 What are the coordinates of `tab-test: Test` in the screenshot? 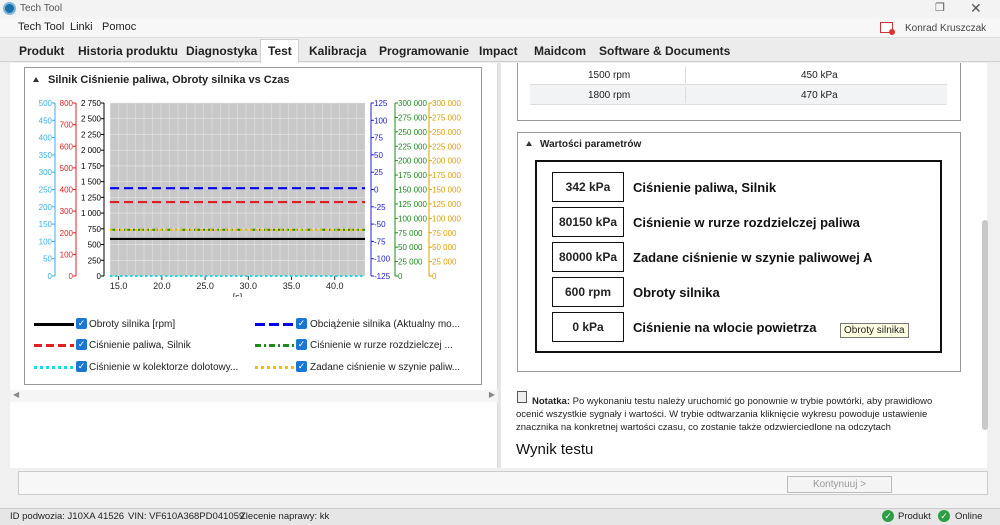 It's located at (280, 51).